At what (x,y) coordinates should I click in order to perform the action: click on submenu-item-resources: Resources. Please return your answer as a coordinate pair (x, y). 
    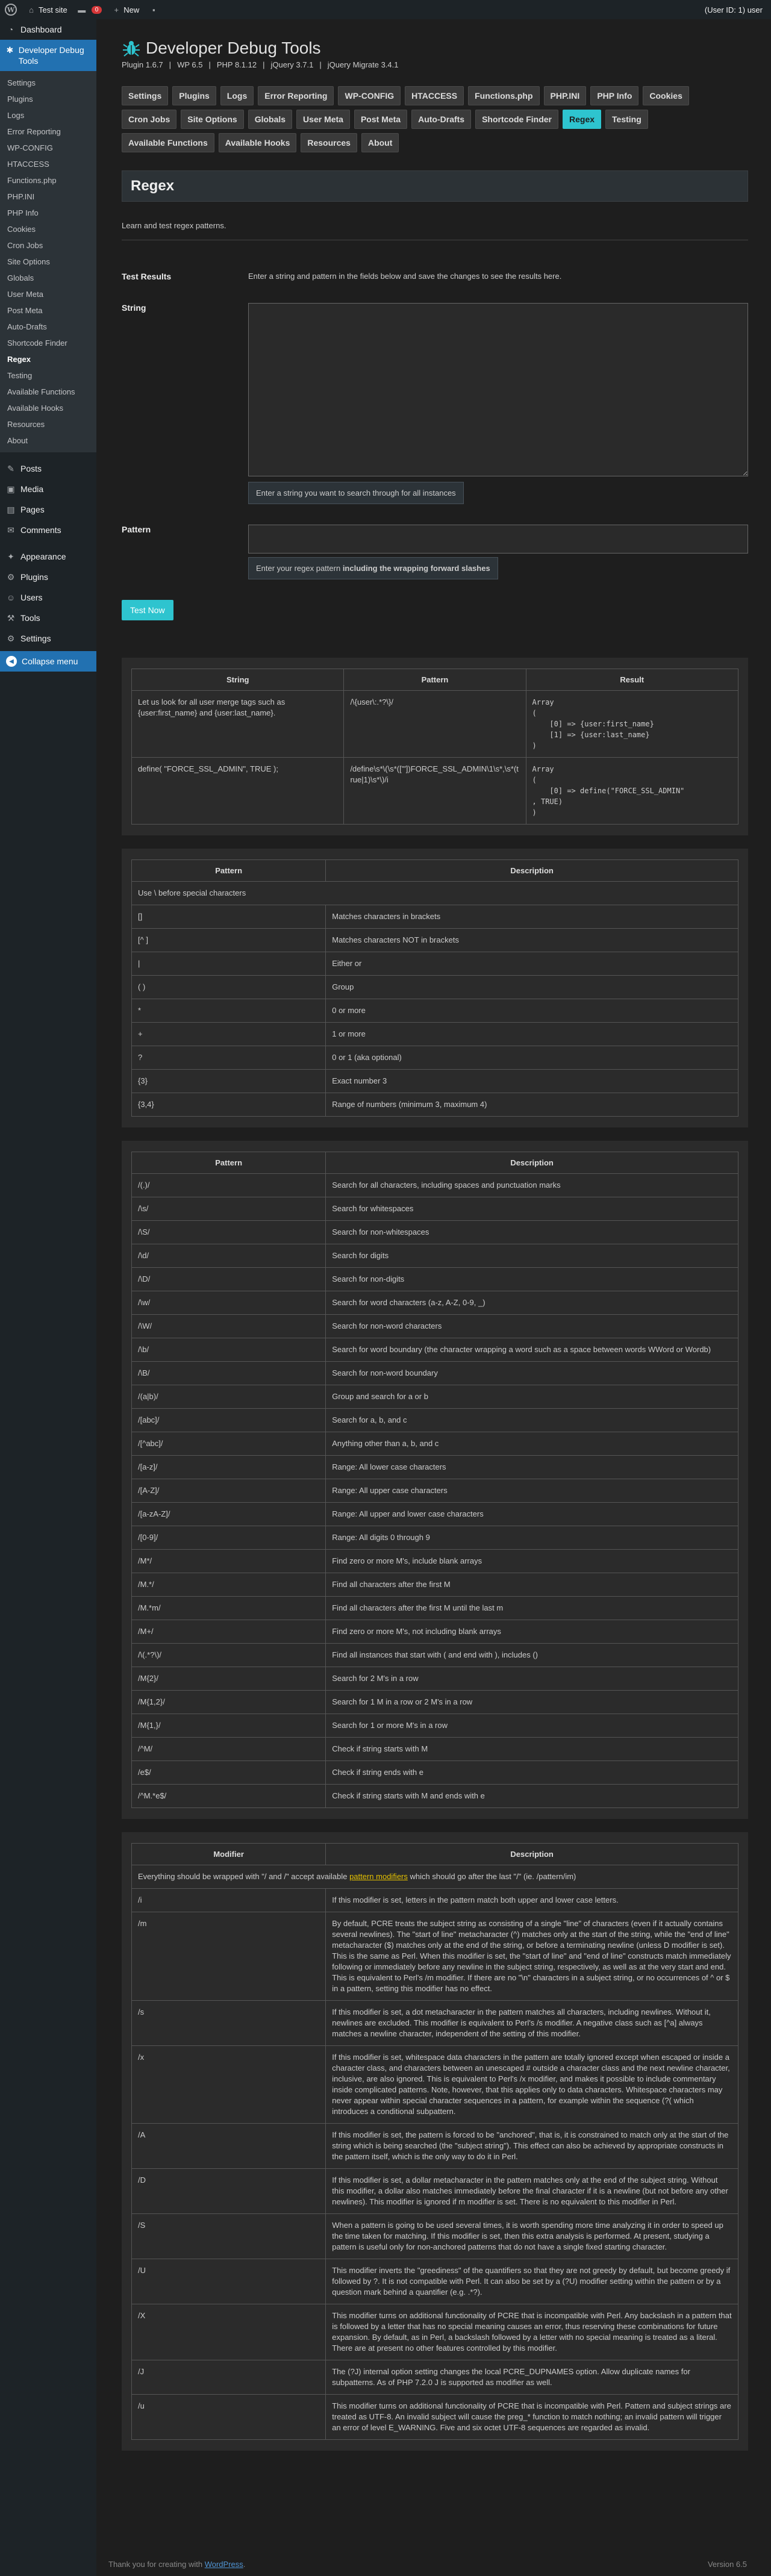
    Looking at the image, I should click on (48, 424).